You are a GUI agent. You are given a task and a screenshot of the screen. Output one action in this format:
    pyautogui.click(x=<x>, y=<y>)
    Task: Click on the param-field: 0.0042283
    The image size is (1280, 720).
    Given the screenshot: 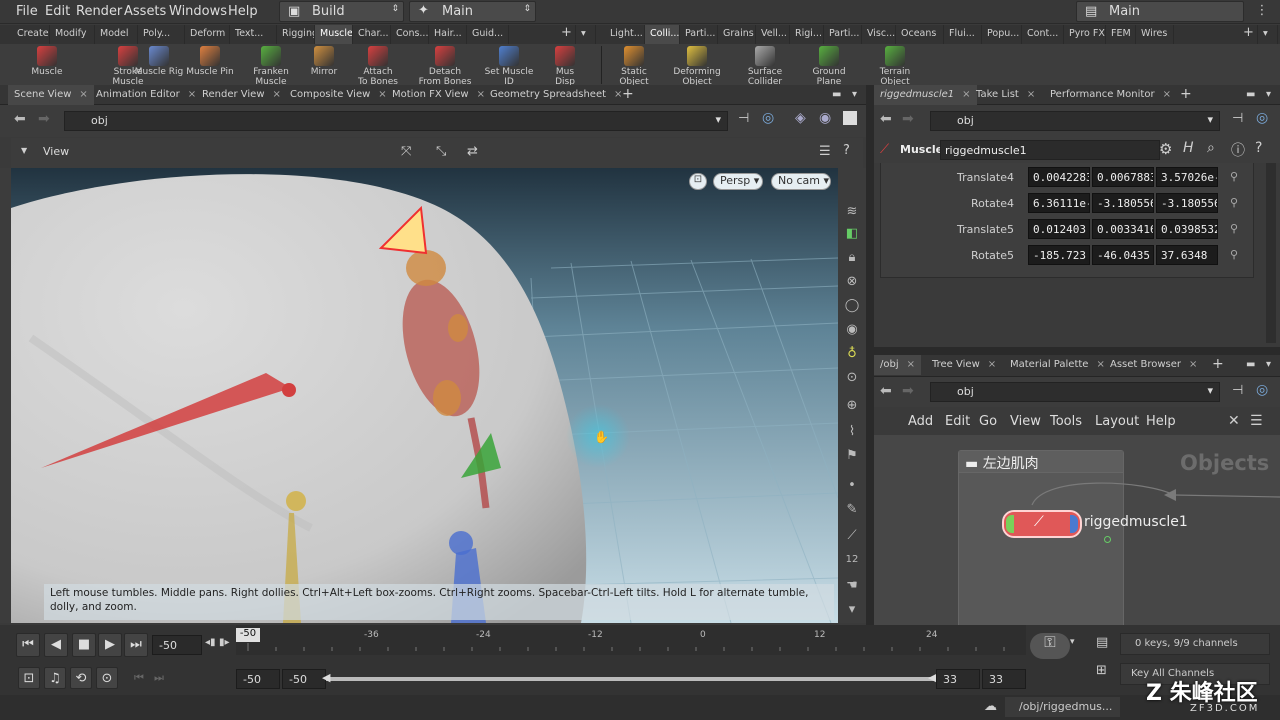 What is the action you would take?
    pyautogui.click(x=1059, y=177)
    